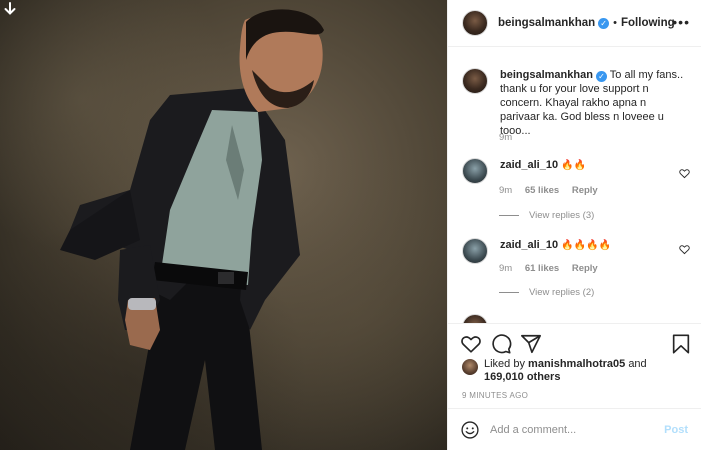  What do you see at coordinates (475, 23) in the screenshot?
I see `author-avatar` at bounding box center [475, 23].